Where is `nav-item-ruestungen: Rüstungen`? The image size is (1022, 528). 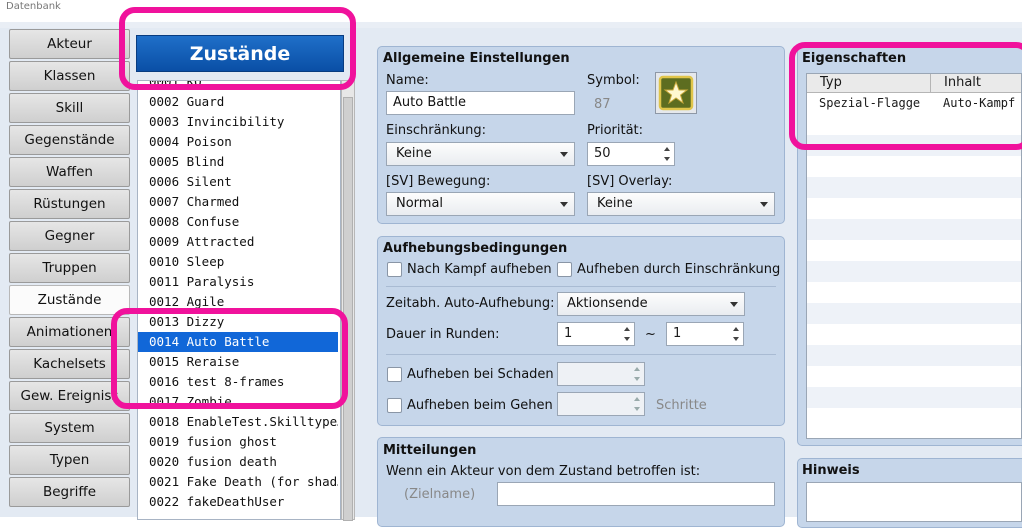 nav-item-ruestungen: Rüstungen is located at coordinates (69, 204).